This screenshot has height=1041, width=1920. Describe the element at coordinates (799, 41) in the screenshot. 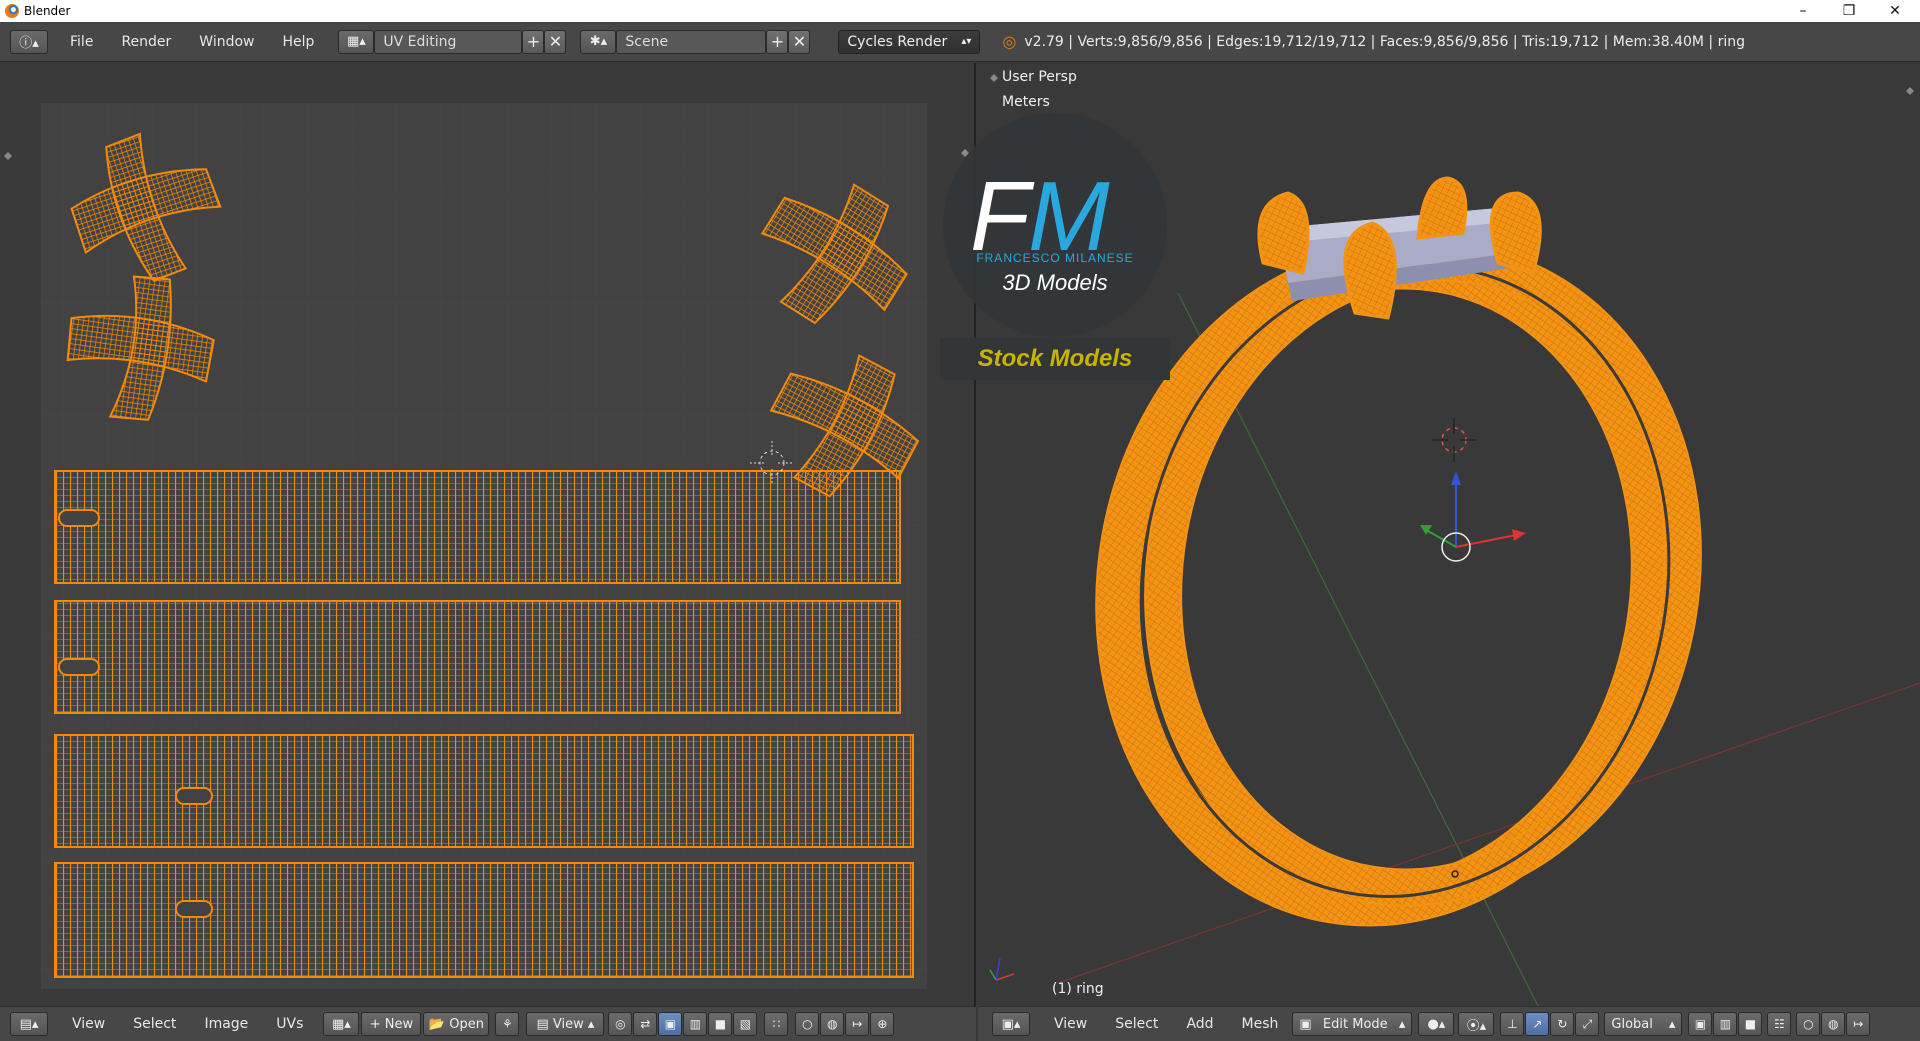

I see `remove-scene-icon: ✕` at that location.